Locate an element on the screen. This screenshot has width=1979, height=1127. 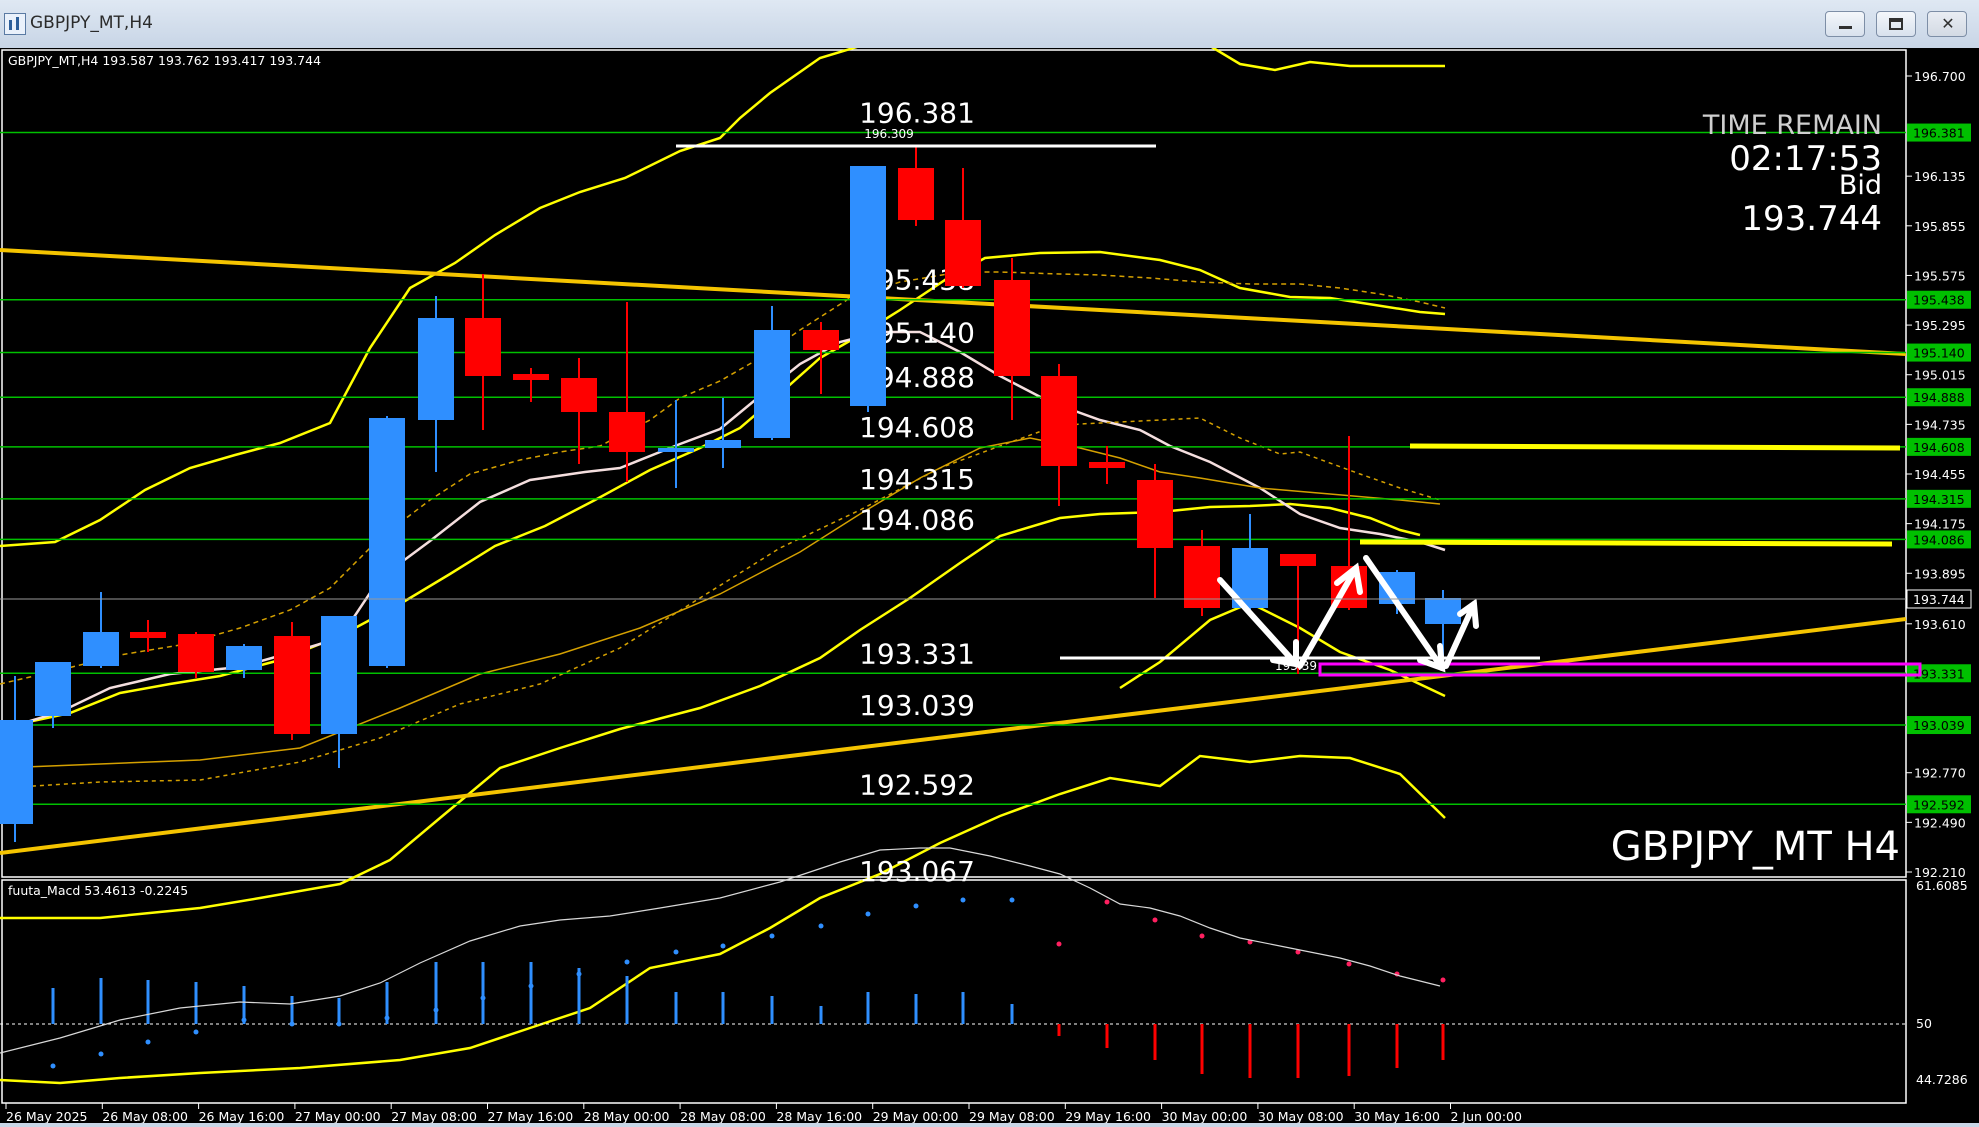
minimize-icon is located at coordinates (1845, 27).